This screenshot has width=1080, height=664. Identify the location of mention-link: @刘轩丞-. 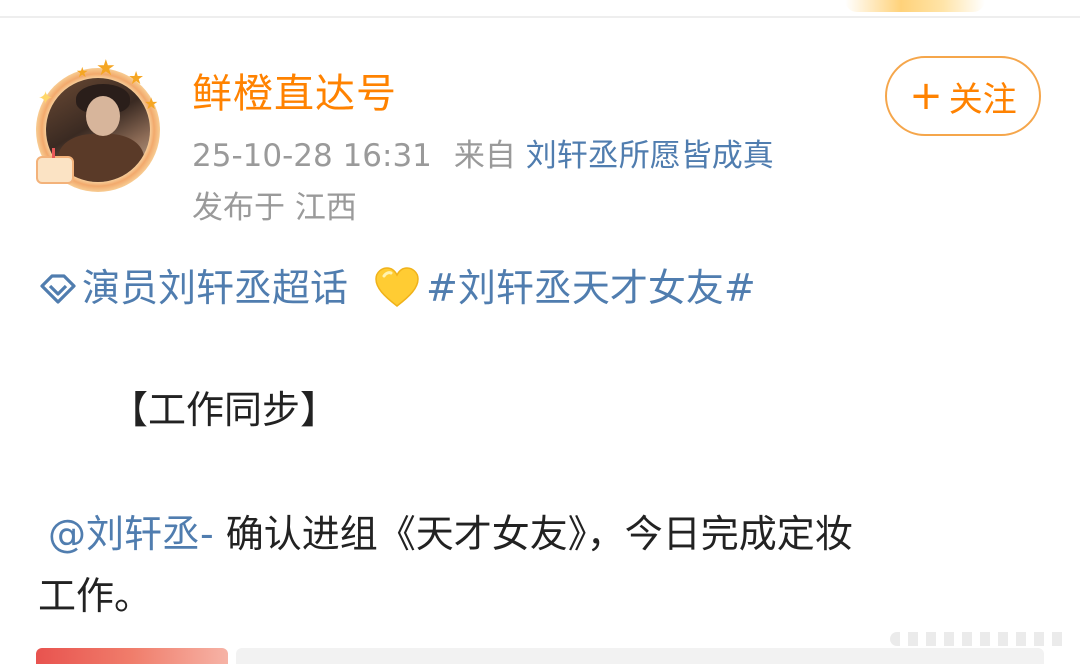
(131, 534).